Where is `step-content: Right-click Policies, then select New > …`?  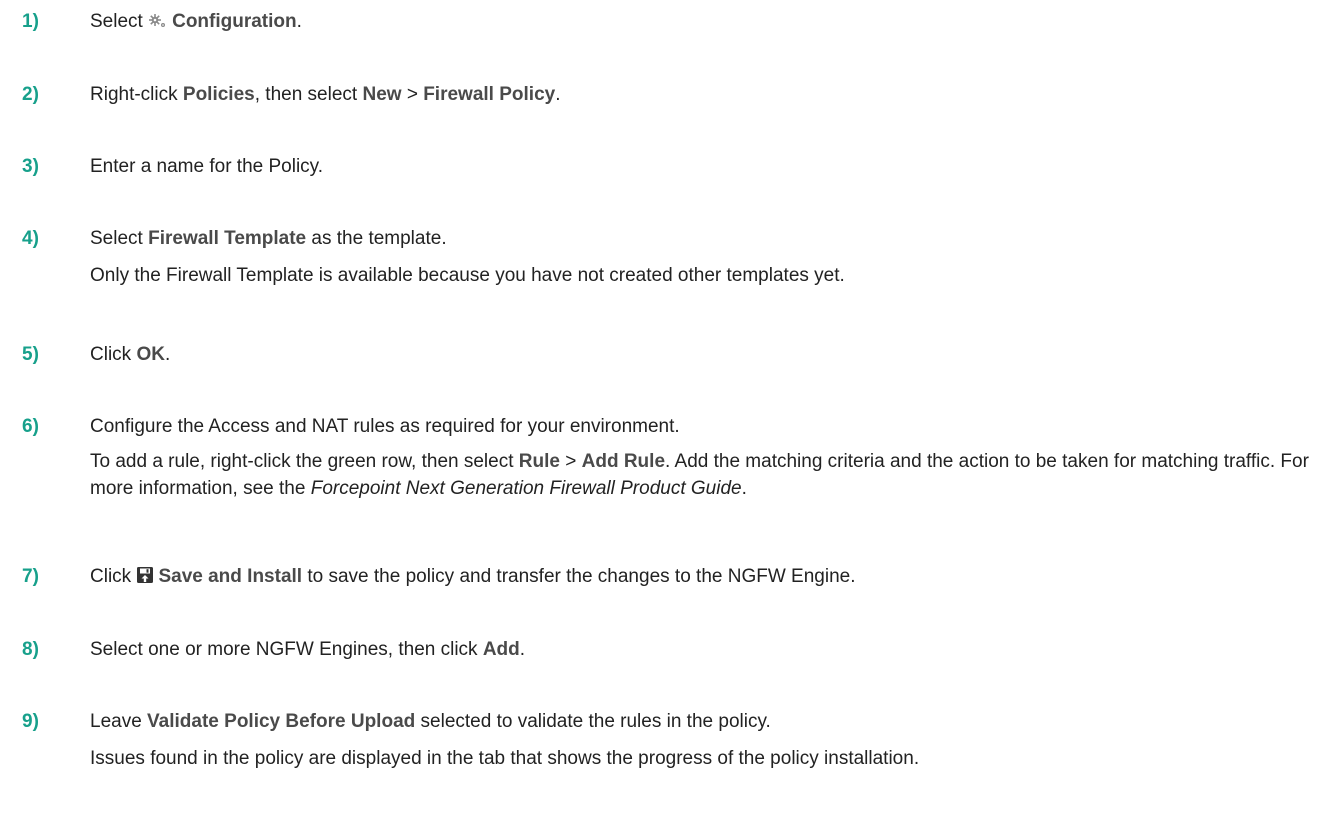
step-content: Right-click Policies, then select New > … is located at coordinates (705, 95).